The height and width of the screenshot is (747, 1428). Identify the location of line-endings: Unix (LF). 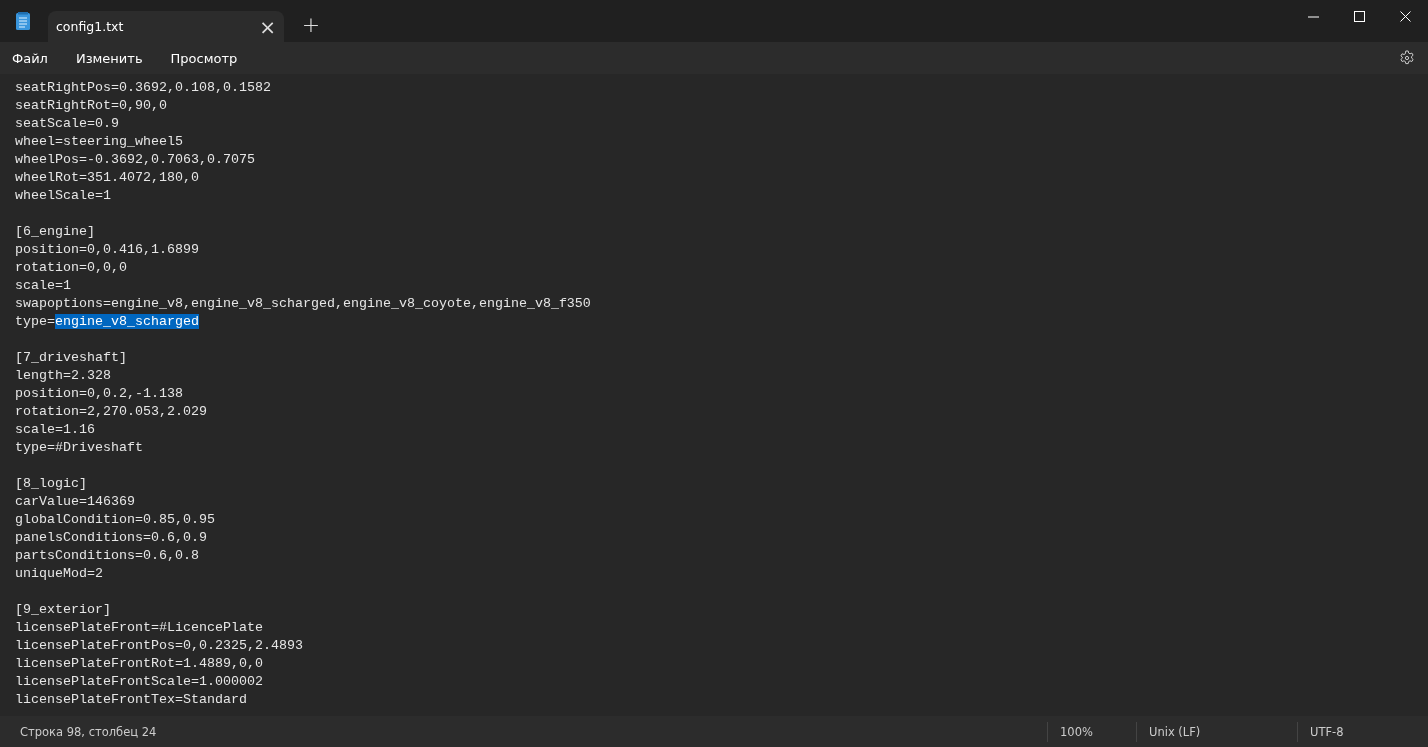
(1175, 731).